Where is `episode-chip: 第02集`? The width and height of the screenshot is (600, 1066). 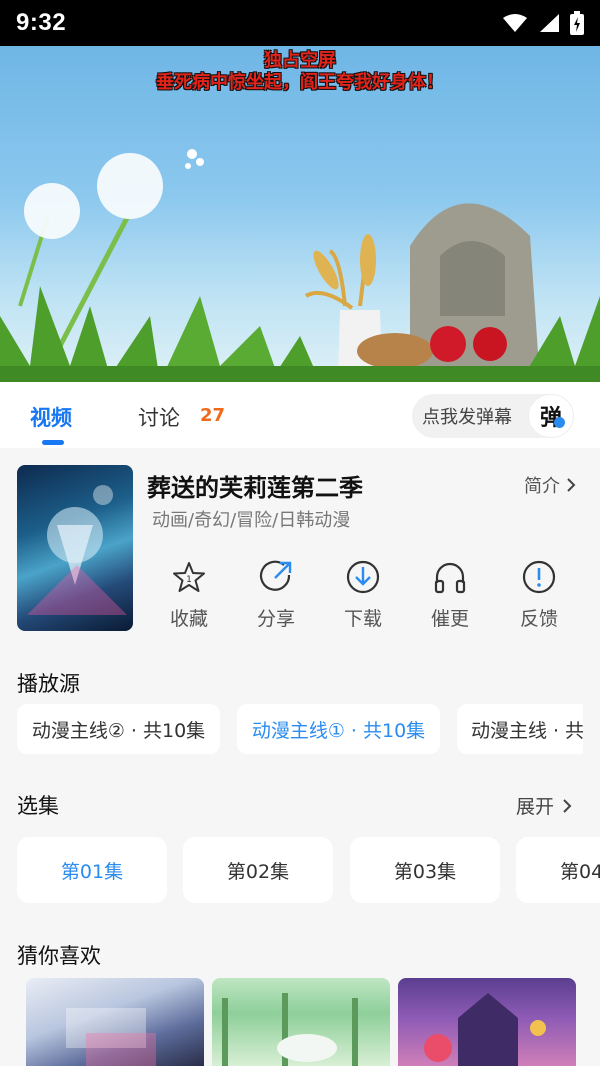
episode-chip: 第02集 is located at coordinates (258, 870).